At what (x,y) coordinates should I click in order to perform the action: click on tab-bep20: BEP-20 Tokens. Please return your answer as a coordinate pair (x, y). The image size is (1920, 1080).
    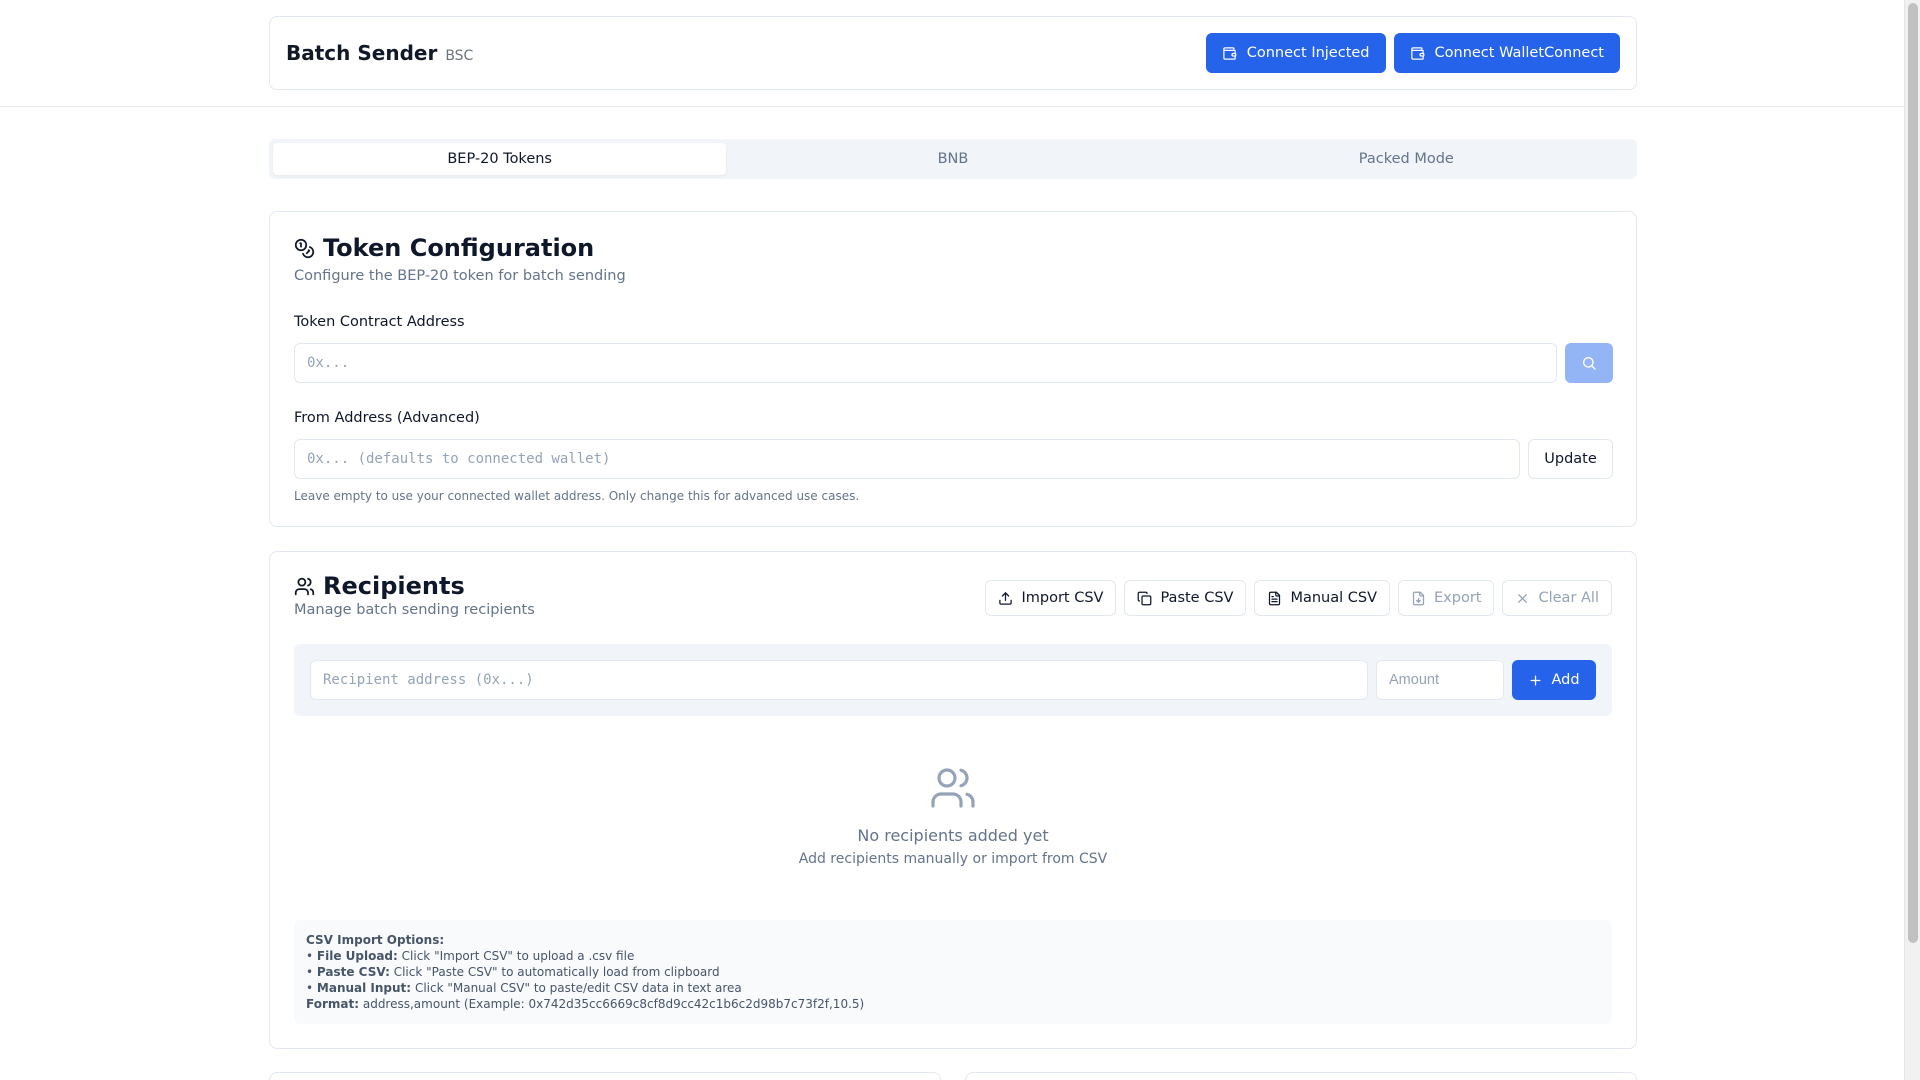
    Looking at the image, I should click on (500, 159).